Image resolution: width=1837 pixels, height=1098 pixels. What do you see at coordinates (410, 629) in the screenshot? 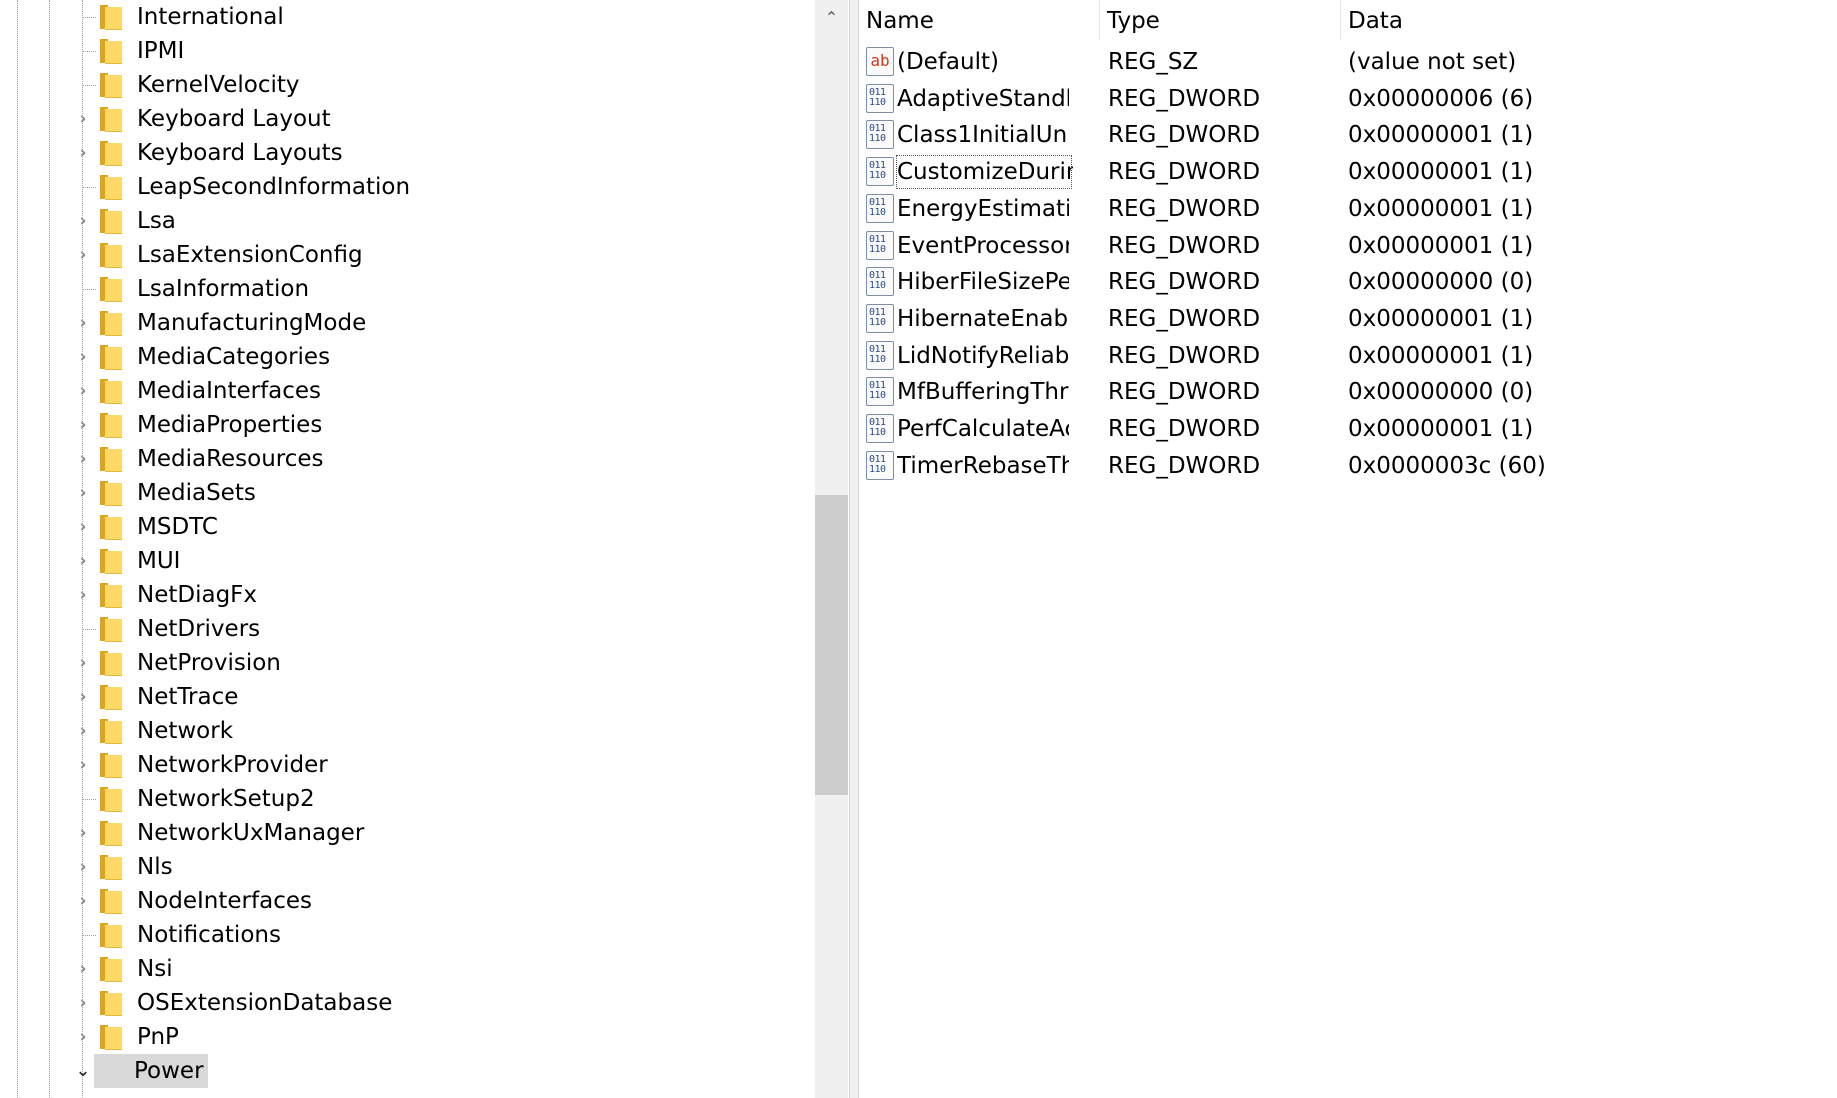
I see `tree-item: NetDrivers` at bounding box center [410, 629].